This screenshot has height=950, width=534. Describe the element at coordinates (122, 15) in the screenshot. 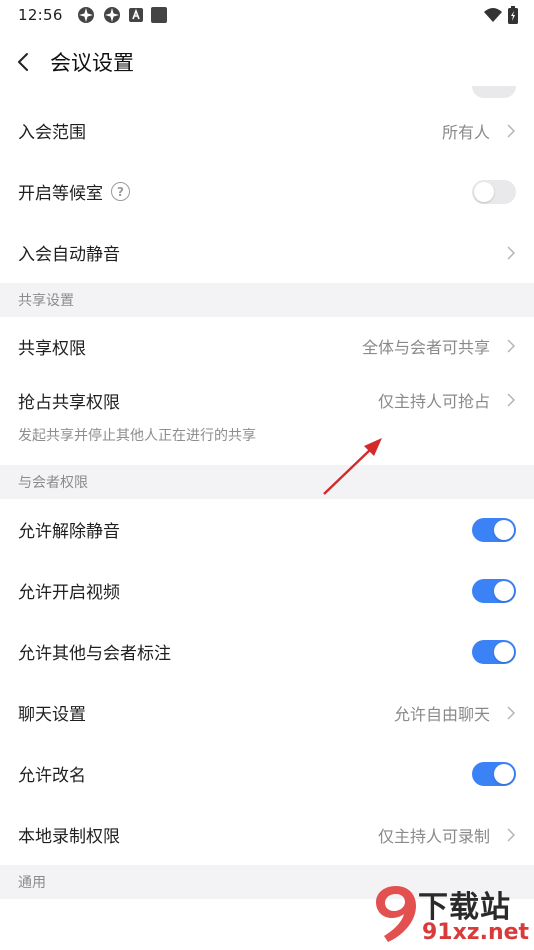

I see `status-notification-icons` at that location.